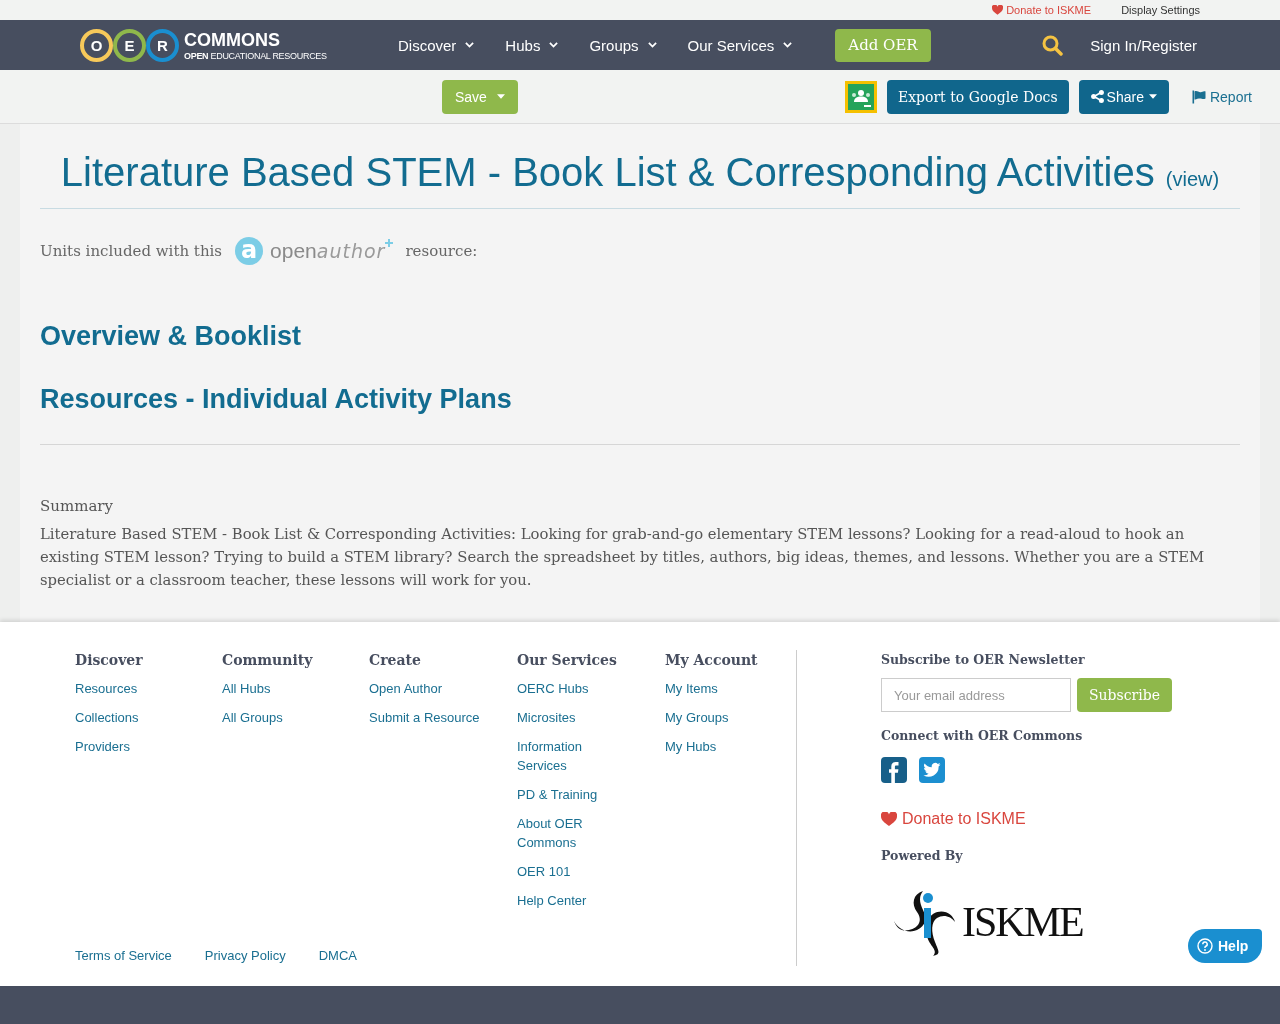 The width and height of the screenshot is (1280, 1024). What do you see at coordinates (1205, 946) in the screenshot?
I see `help-icon` at bounding box center [1205, 946].